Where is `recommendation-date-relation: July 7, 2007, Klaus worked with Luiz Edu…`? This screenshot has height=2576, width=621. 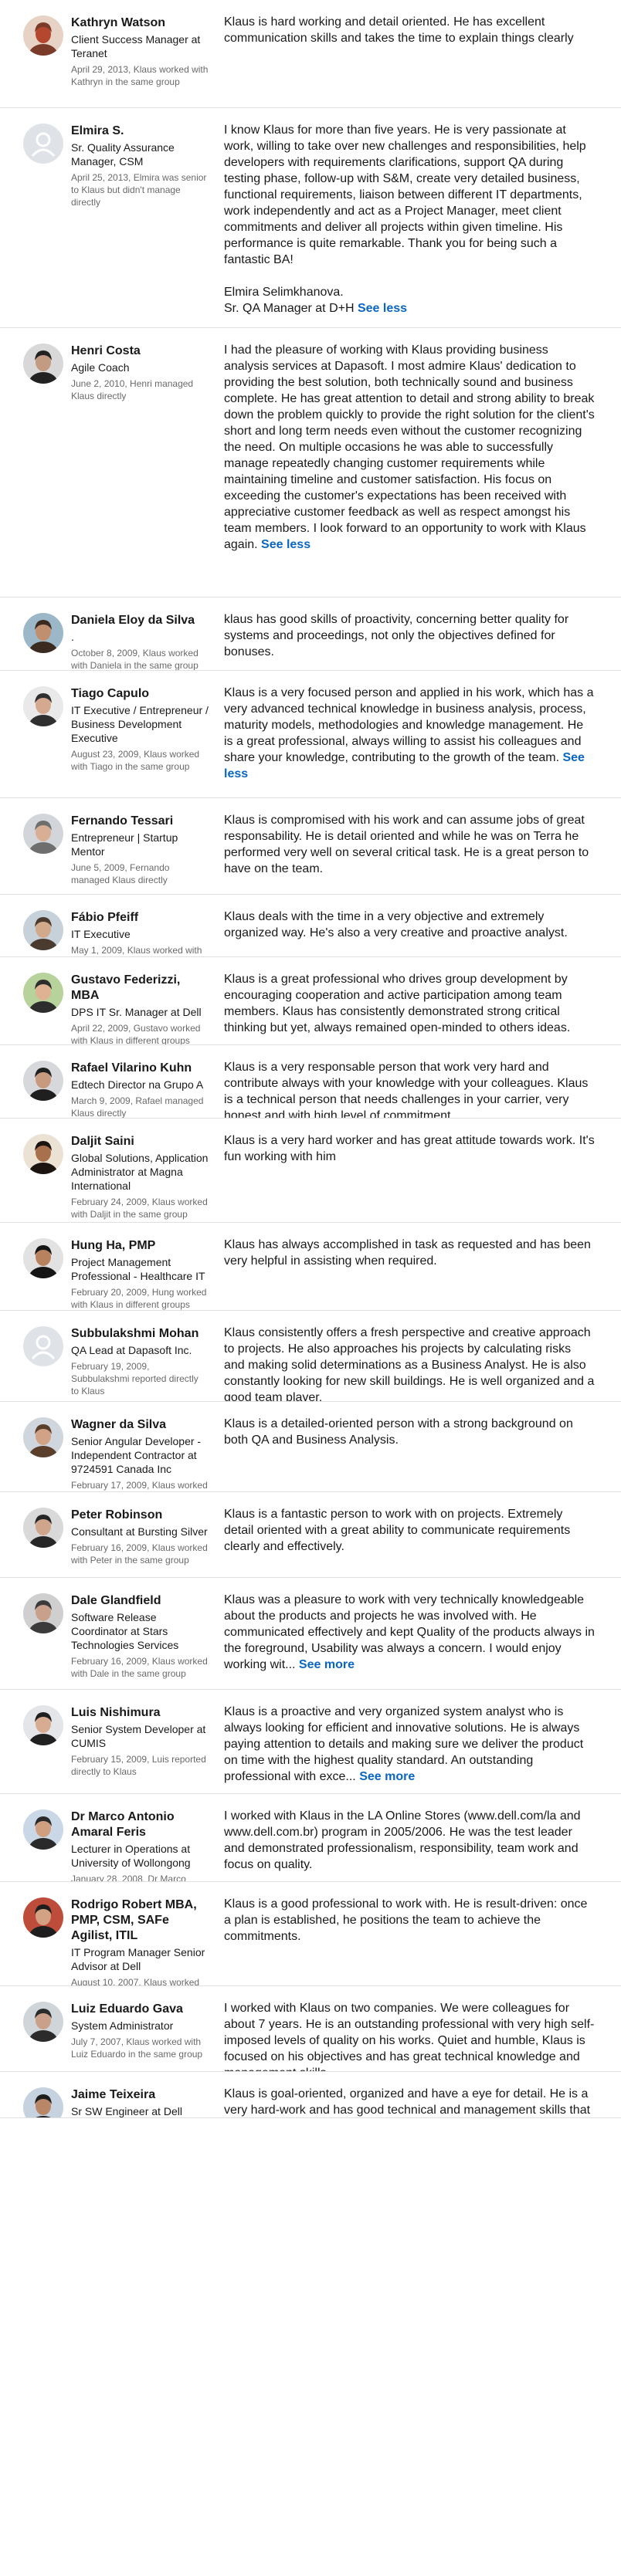
recommendation-date-relation: July 7, 2007, Klaus worked with Luiz Edu… is located at coordinates (137, 2048).